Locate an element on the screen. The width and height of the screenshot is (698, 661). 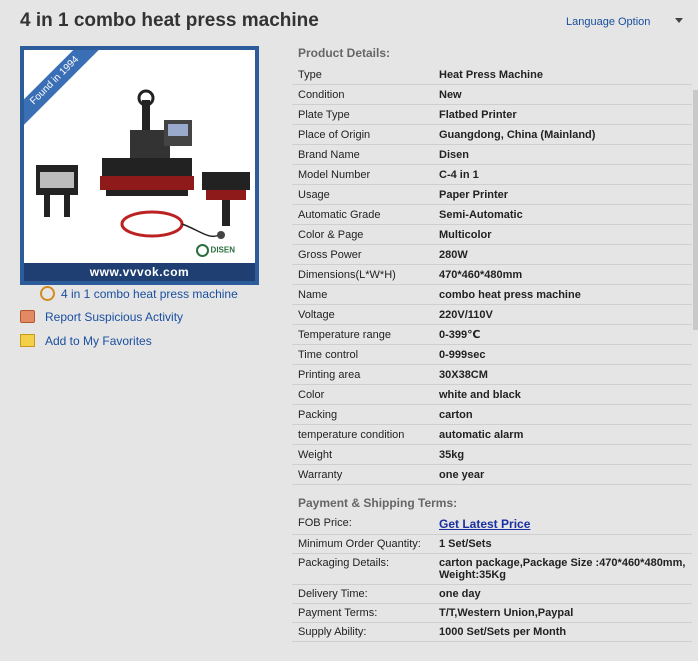
table-row: Brand Name Disen is located at coordinates (492, 154).